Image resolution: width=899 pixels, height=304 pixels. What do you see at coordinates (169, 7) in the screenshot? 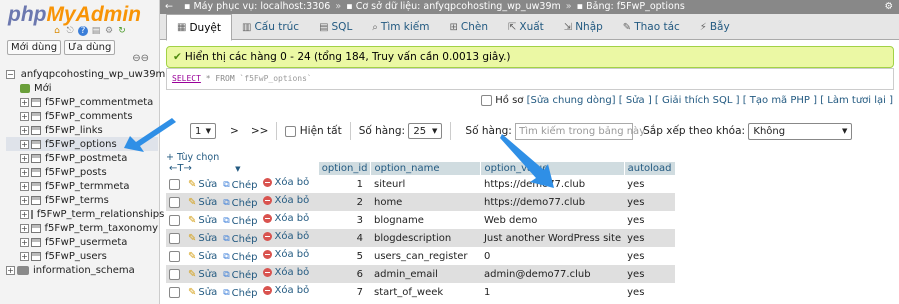
I see `back-arrow-icon: ←` at bounding box center [169, 7].